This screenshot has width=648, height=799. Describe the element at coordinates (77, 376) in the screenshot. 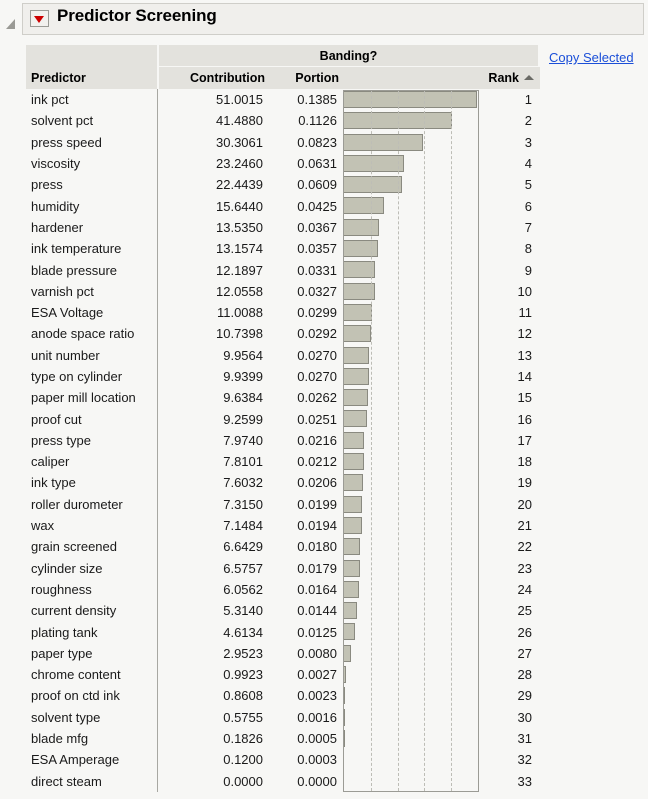

I see `cell-predictor: type on cylinder` at that location.